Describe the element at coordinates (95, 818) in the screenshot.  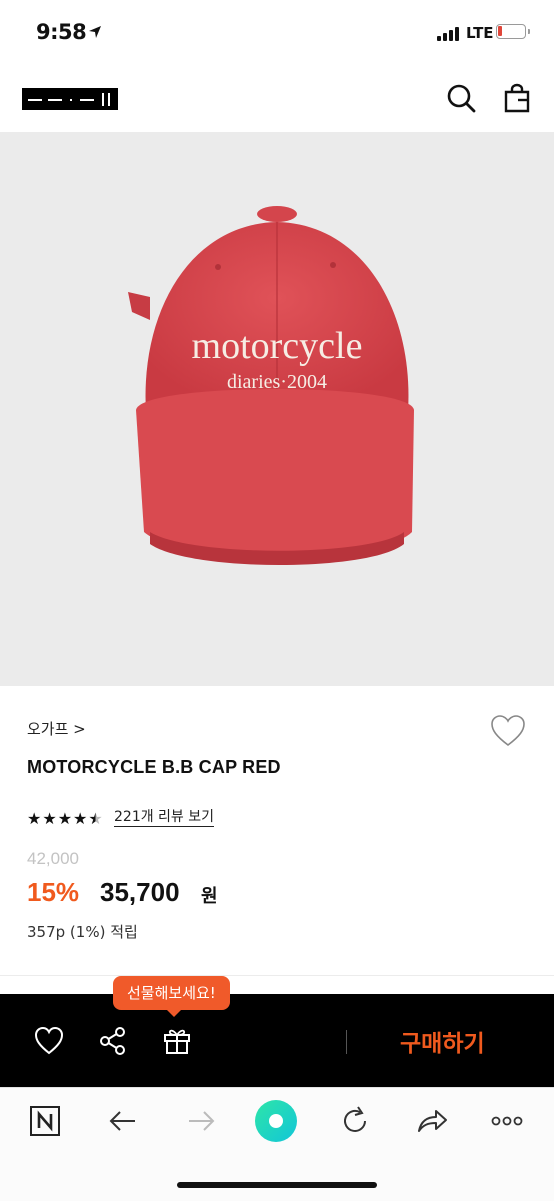
I see `half-star-icon: ★` at that location.